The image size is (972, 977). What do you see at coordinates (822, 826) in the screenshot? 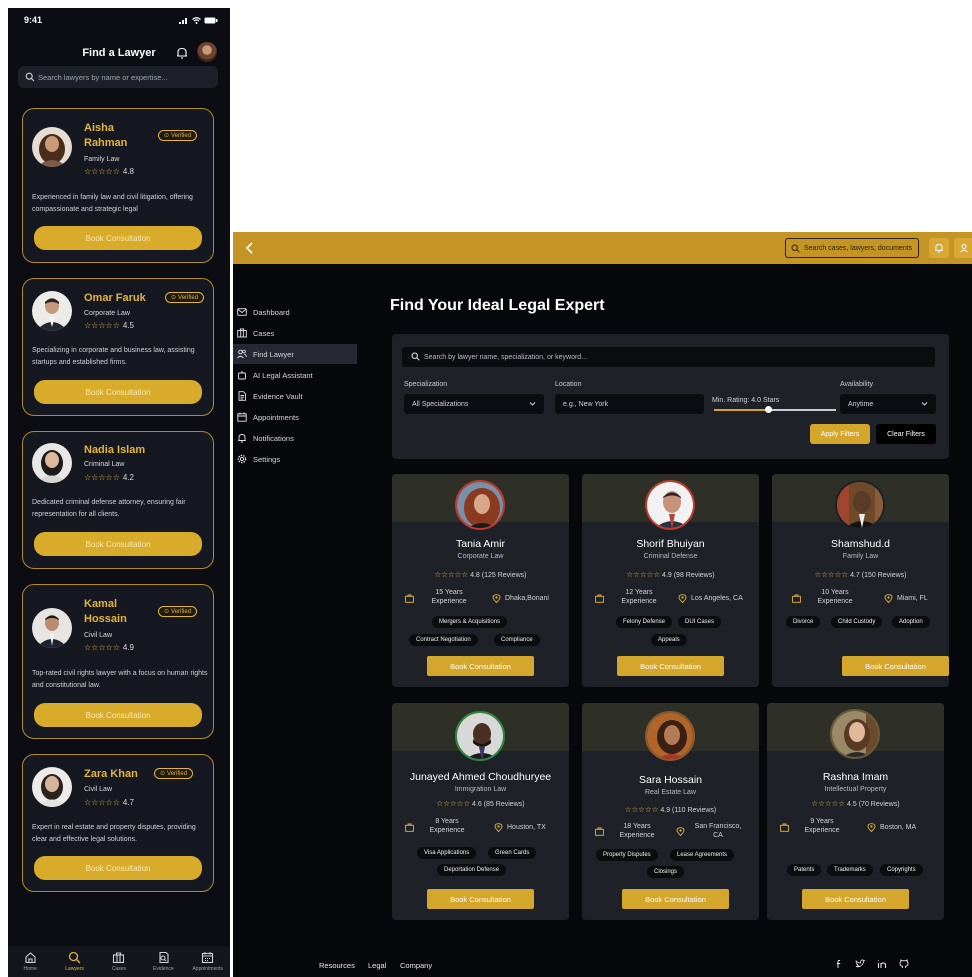
I see `lawyer-experience: 9 Years Experience` at bounding box center [822, 826].